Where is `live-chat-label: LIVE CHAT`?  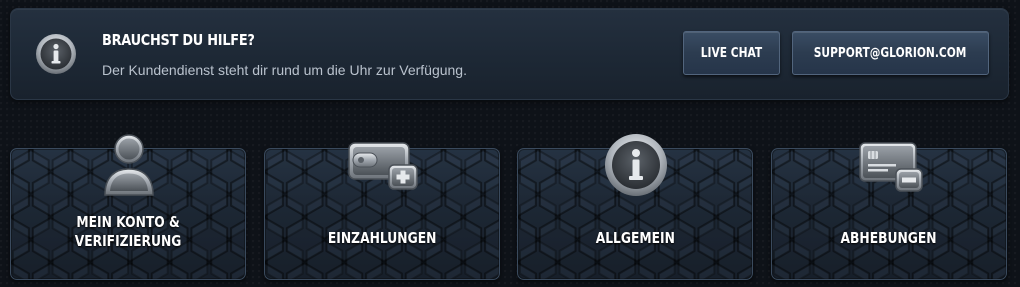
live-chat-label: LIVE CHAT is located at coordinates (731, 53).